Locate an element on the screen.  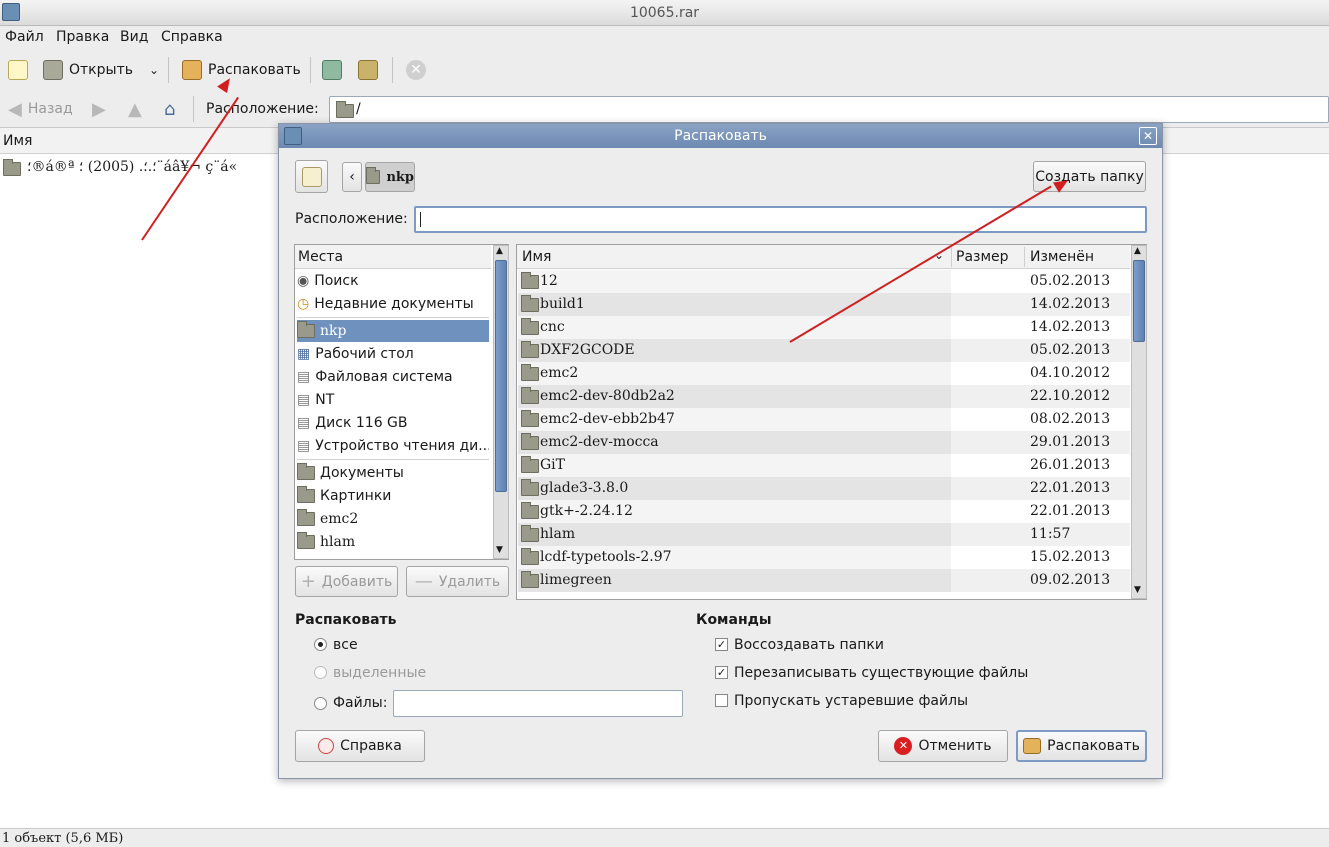
text-cursor is located at coordinates (420, 219).